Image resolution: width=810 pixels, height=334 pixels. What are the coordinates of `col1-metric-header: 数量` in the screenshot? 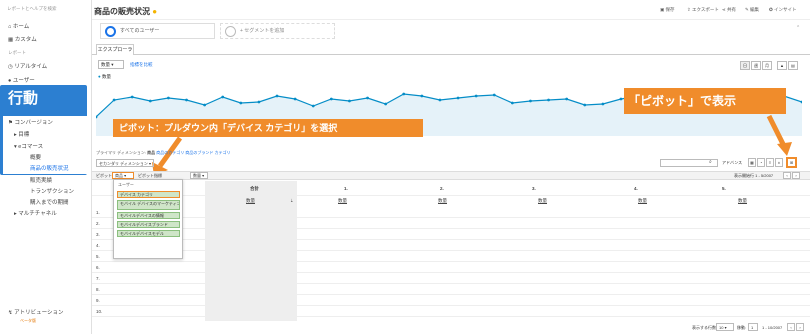 It's located at (342, 201).